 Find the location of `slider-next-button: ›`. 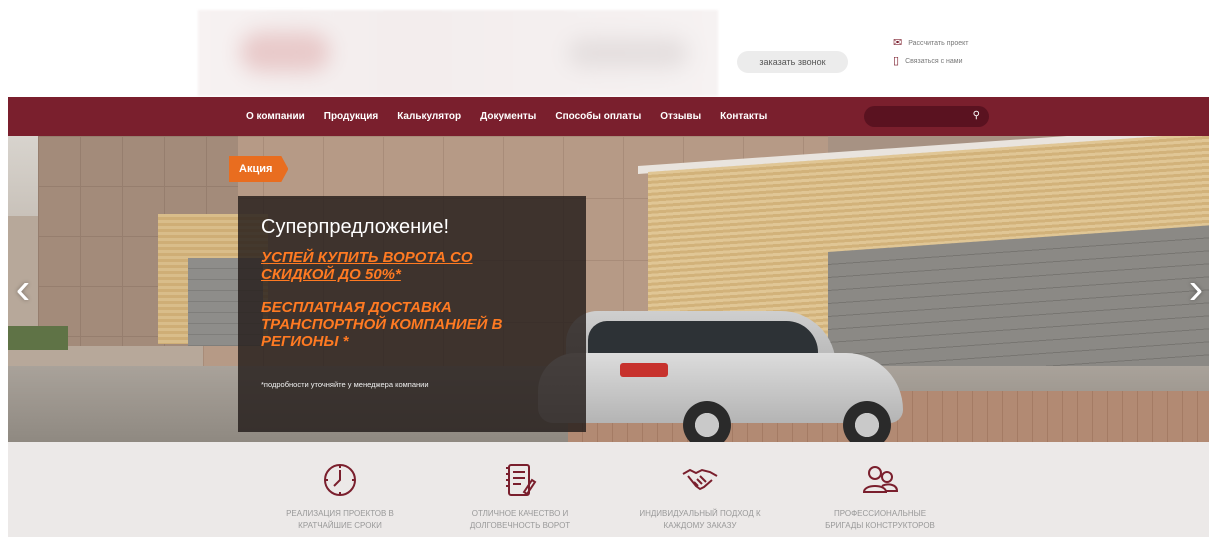

slider-next-button: › is located at coordinates (1195, 289).